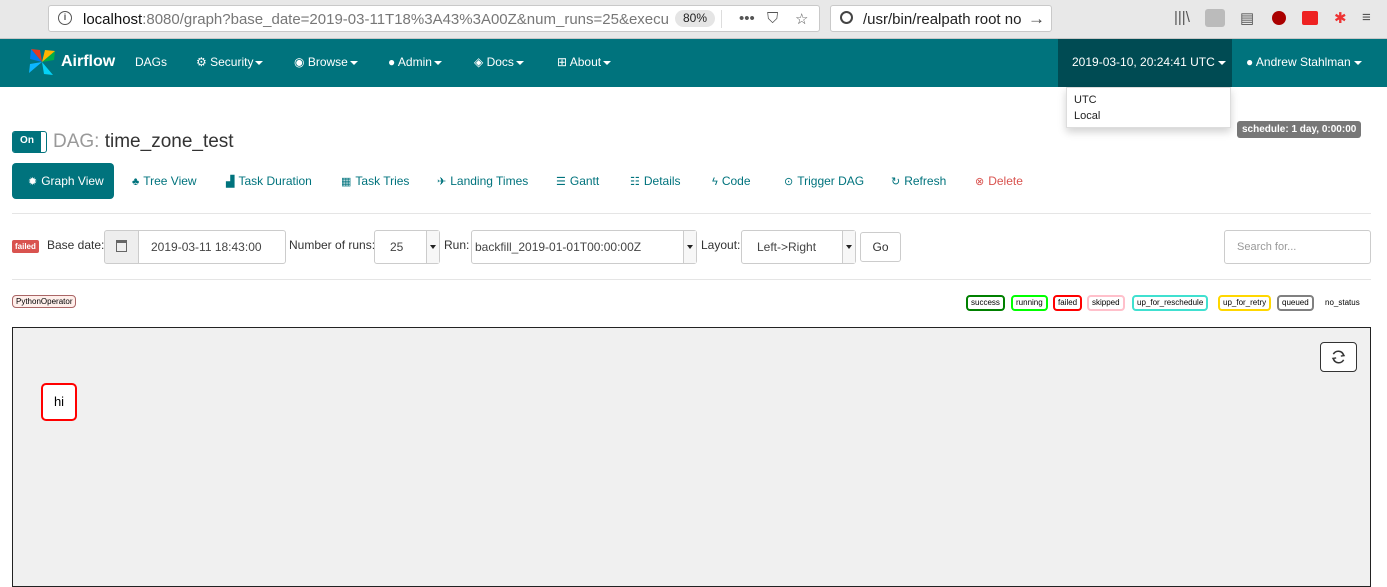 This screenshot has width=1387, height=587. Describe the element at coordinates (584, 247) in the screenshot. I see `run-select: backfill_2019-01-01T00:00:00Z` at that location.